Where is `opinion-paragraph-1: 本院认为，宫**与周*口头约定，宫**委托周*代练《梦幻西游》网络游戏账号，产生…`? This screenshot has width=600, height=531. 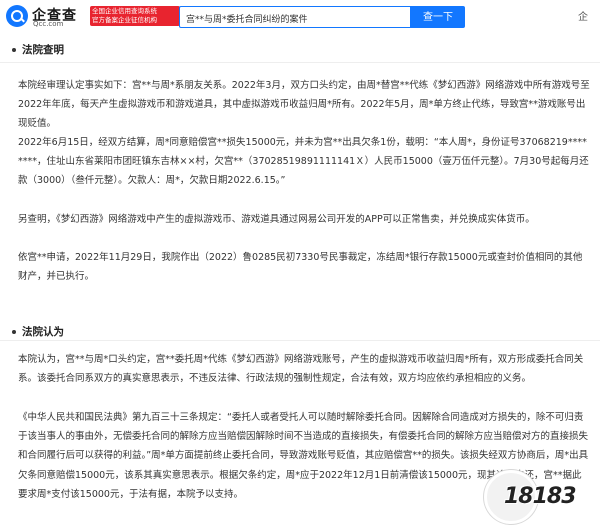
opinion-paragraph-1: 本院认为，宫**与周*口头约定，宫**委托周*代练《梦幻西游》网络游戏账号，产生… is located at coordinates (301, 369).